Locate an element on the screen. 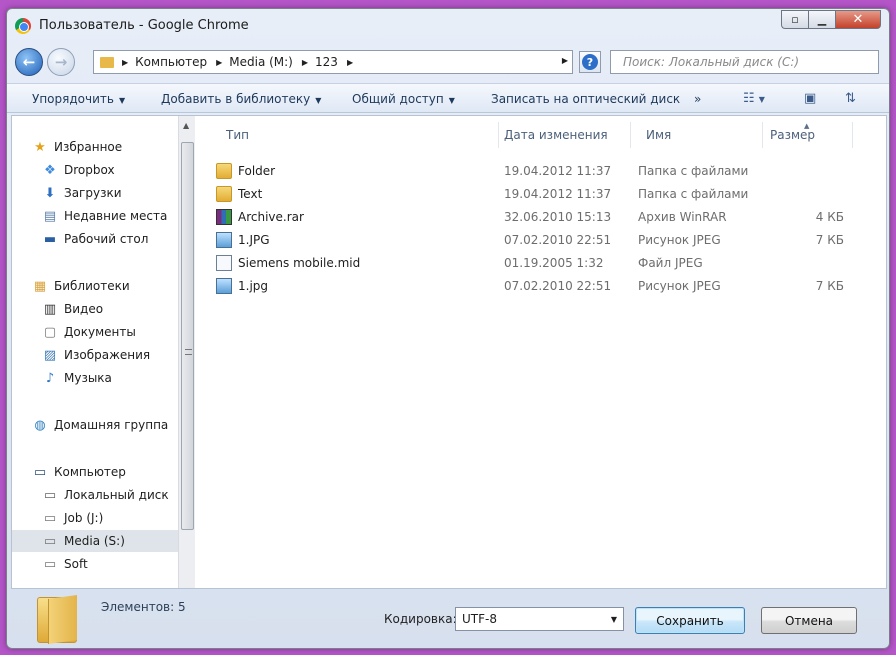 The height and width of the screenshot is (655, 896). burn-disc-button: Записать на оптический диск is located at coordinates (585, 99).